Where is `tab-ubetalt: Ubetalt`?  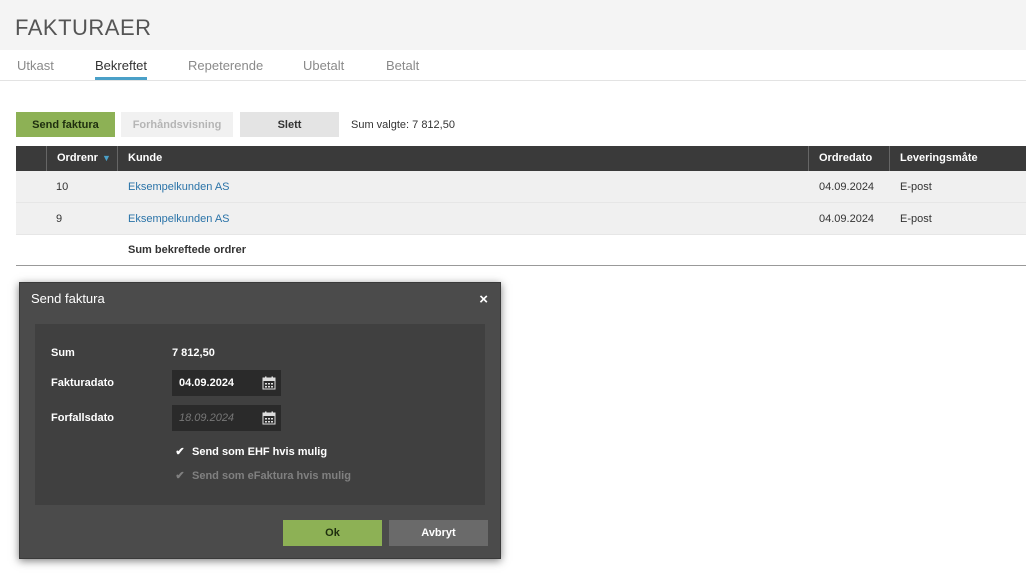 tab-ubetalt: Ubetalt is located at coordinates (323, 69).